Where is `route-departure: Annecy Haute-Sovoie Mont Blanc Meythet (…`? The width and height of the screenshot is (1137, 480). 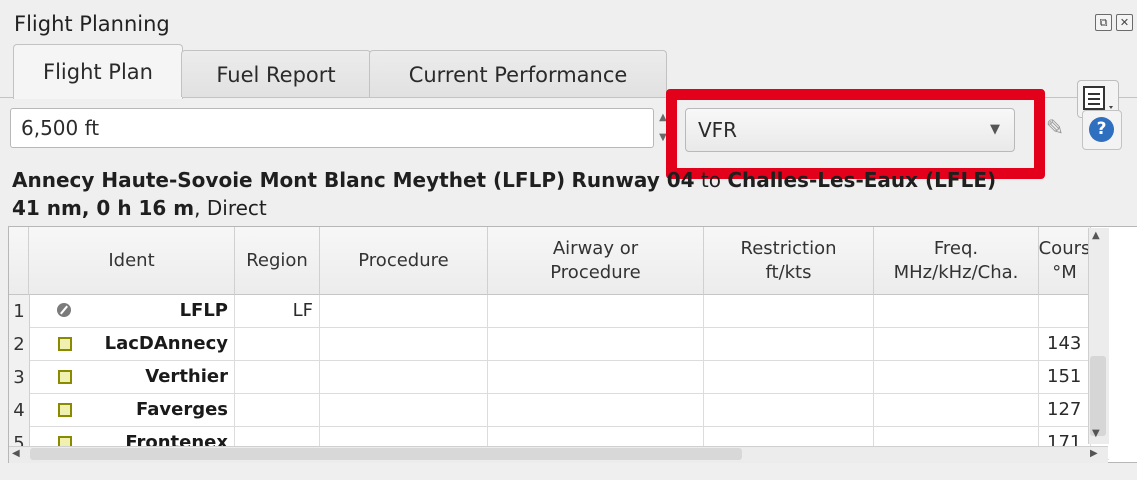 route-departure: Annecy Haute-Sovoie Mont Blanc Meythet (… is located at coordinates (289, 180).